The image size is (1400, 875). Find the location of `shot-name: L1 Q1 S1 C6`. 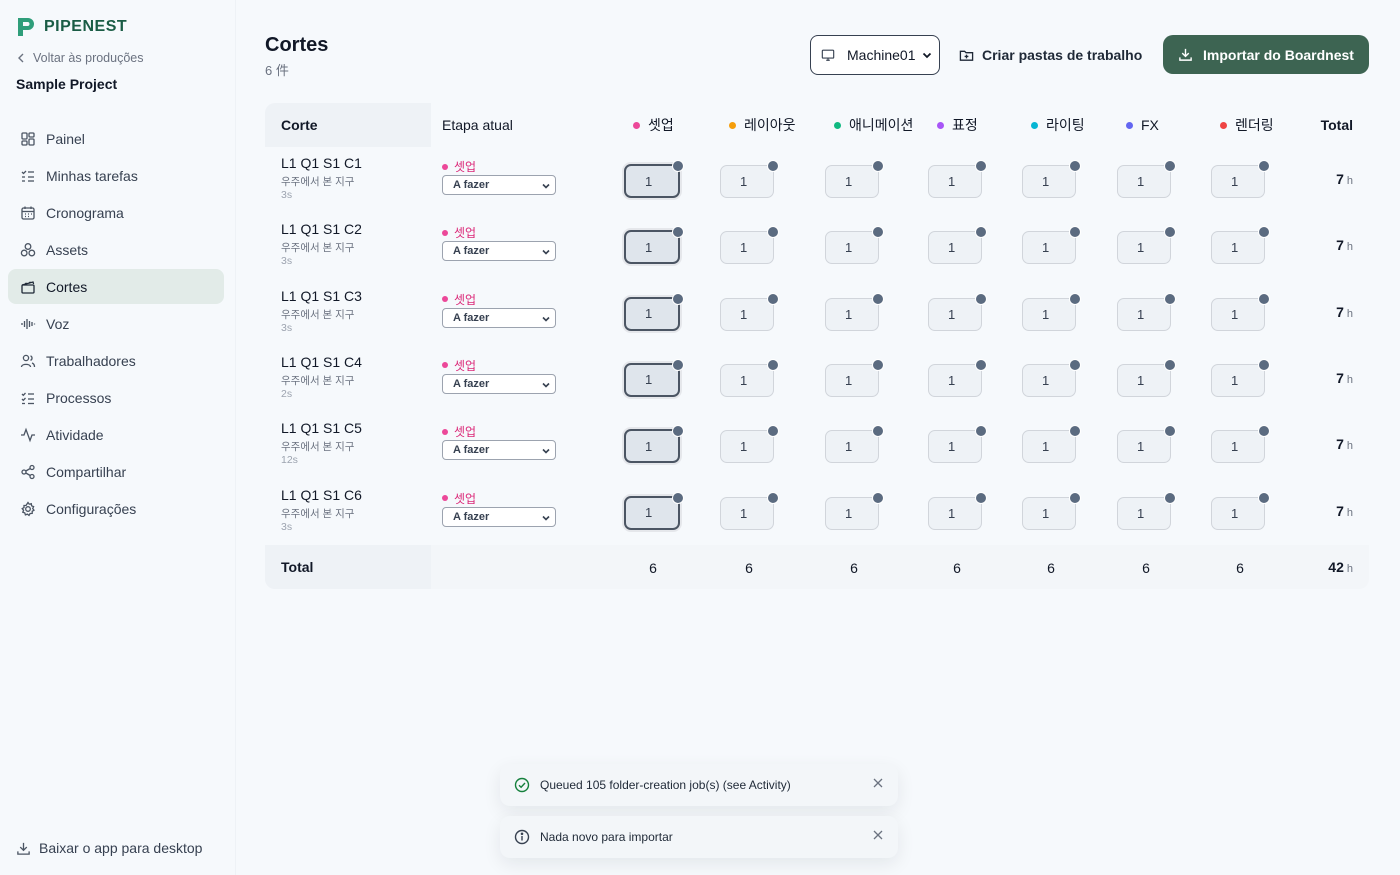

shot-name: L1 Q1 S1 C6 is located at coordinates (321, 495).